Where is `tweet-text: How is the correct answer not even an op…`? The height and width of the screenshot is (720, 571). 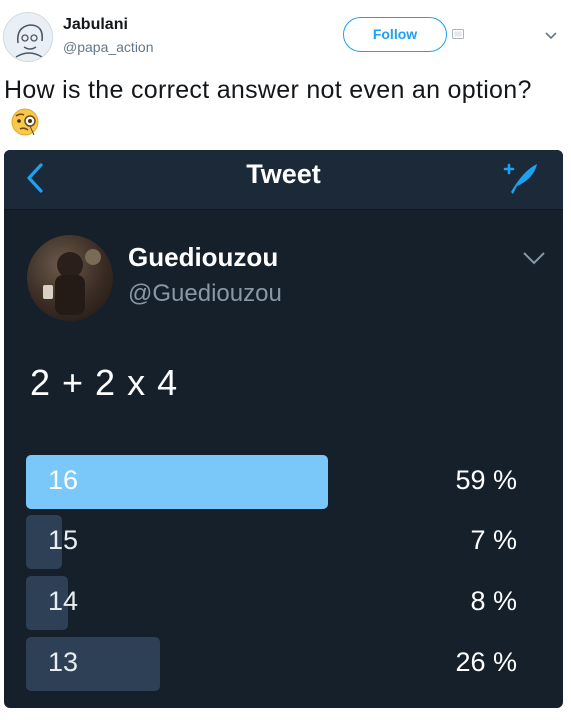 tweet-text: How is the correct answer not even an op… is located at coordinates (284, 107).